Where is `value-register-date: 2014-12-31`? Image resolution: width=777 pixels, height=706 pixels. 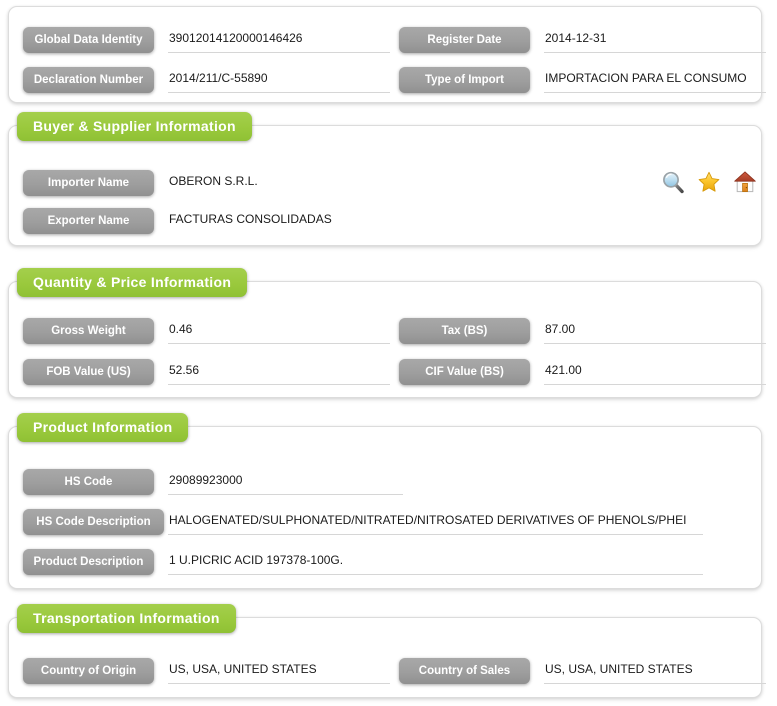
value-register-date: 2014-12-31 is located at coordinates (655, 40).